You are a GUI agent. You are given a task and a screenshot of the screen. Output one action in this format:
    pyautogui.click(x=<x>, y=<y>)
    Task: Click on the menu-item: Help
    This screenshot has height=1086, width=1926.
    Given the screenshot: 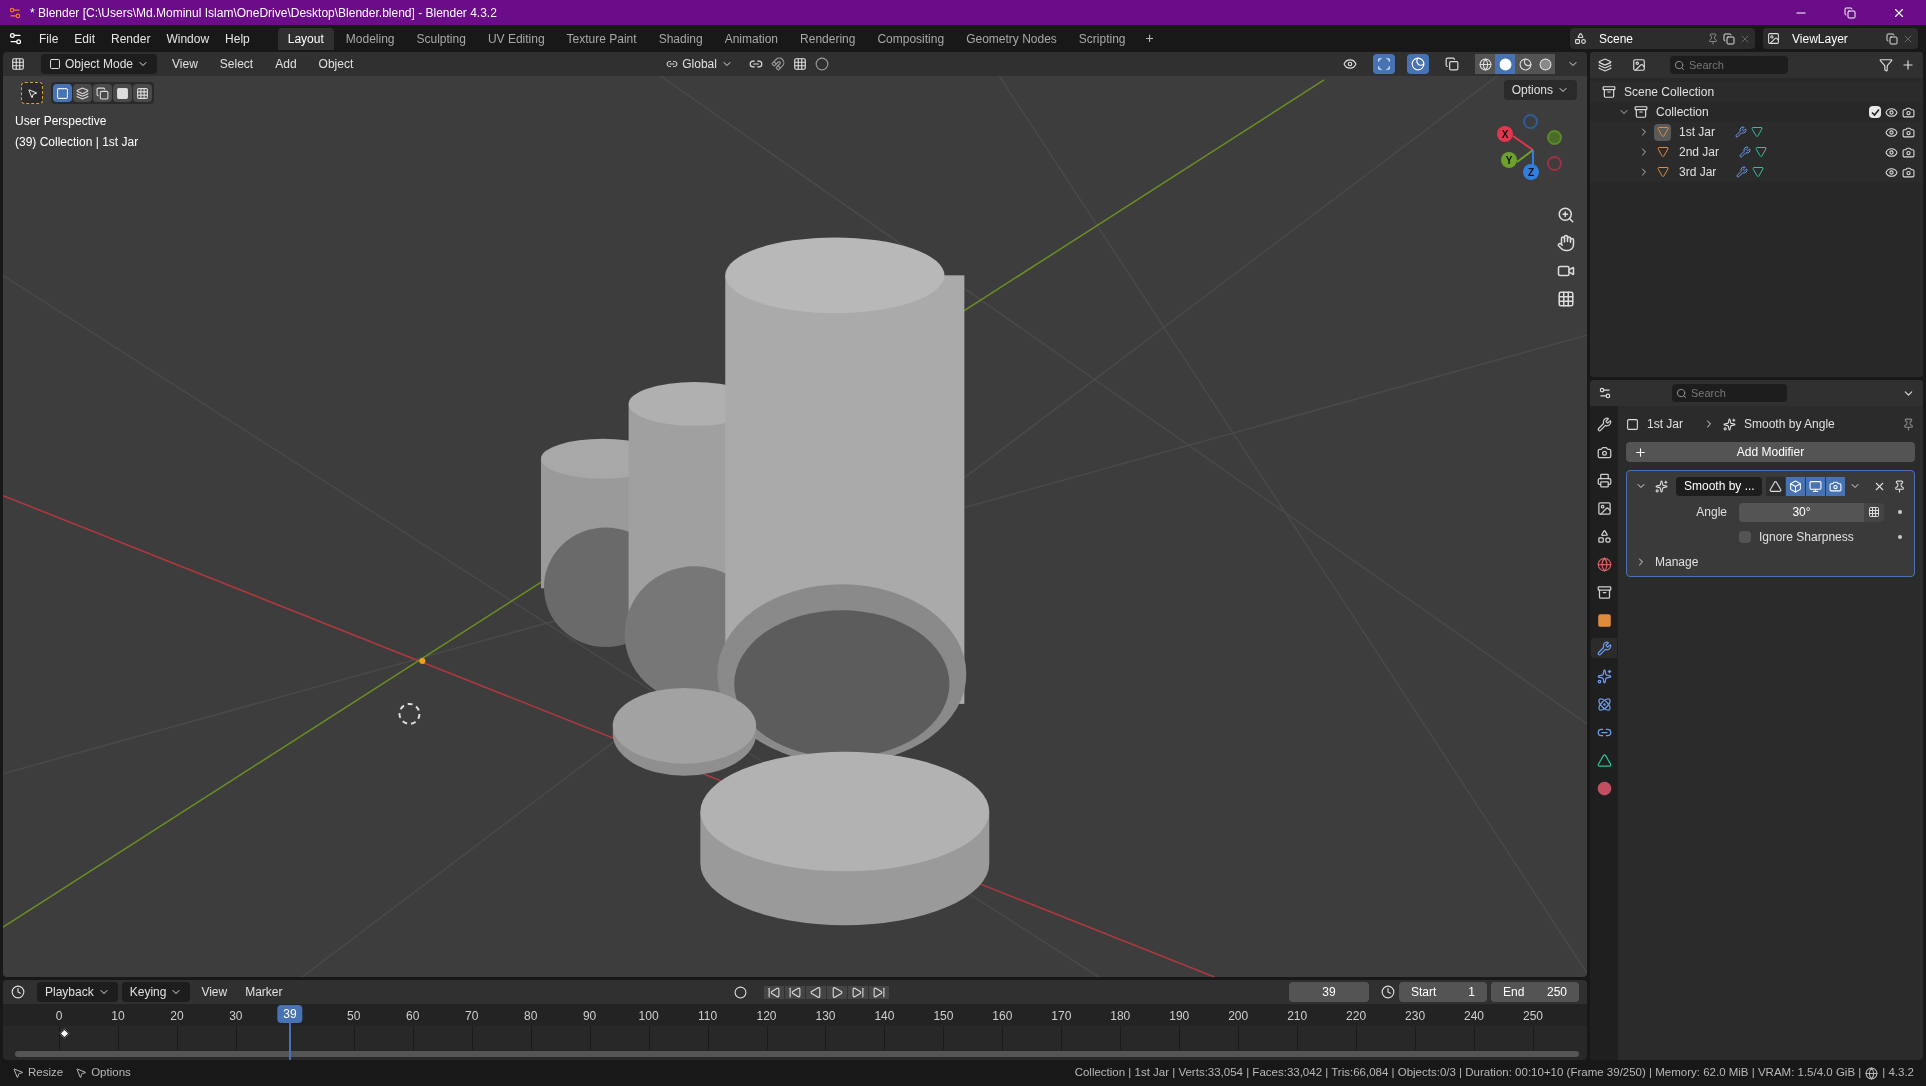 What is the action you would take?
    pyautogui.click(x=237, y=38)
    